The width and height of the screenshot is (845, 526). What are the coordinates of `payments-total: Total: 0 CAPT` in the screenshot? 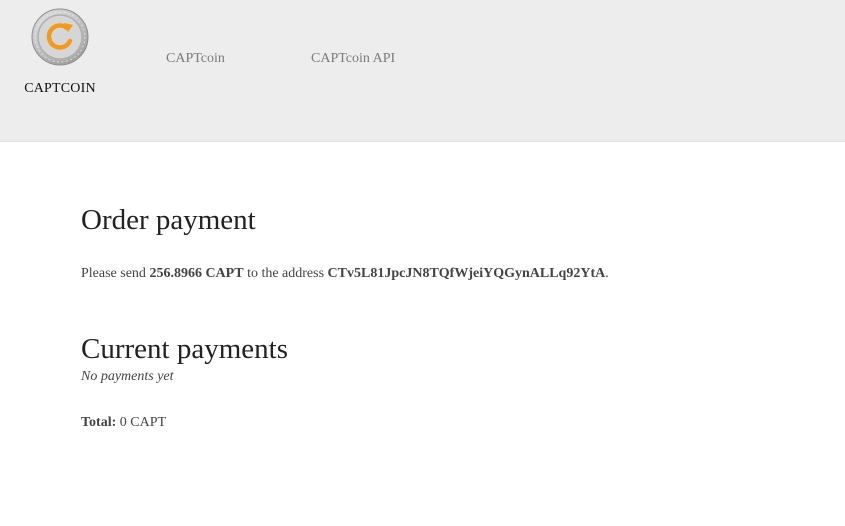 It's located at (431, 423).